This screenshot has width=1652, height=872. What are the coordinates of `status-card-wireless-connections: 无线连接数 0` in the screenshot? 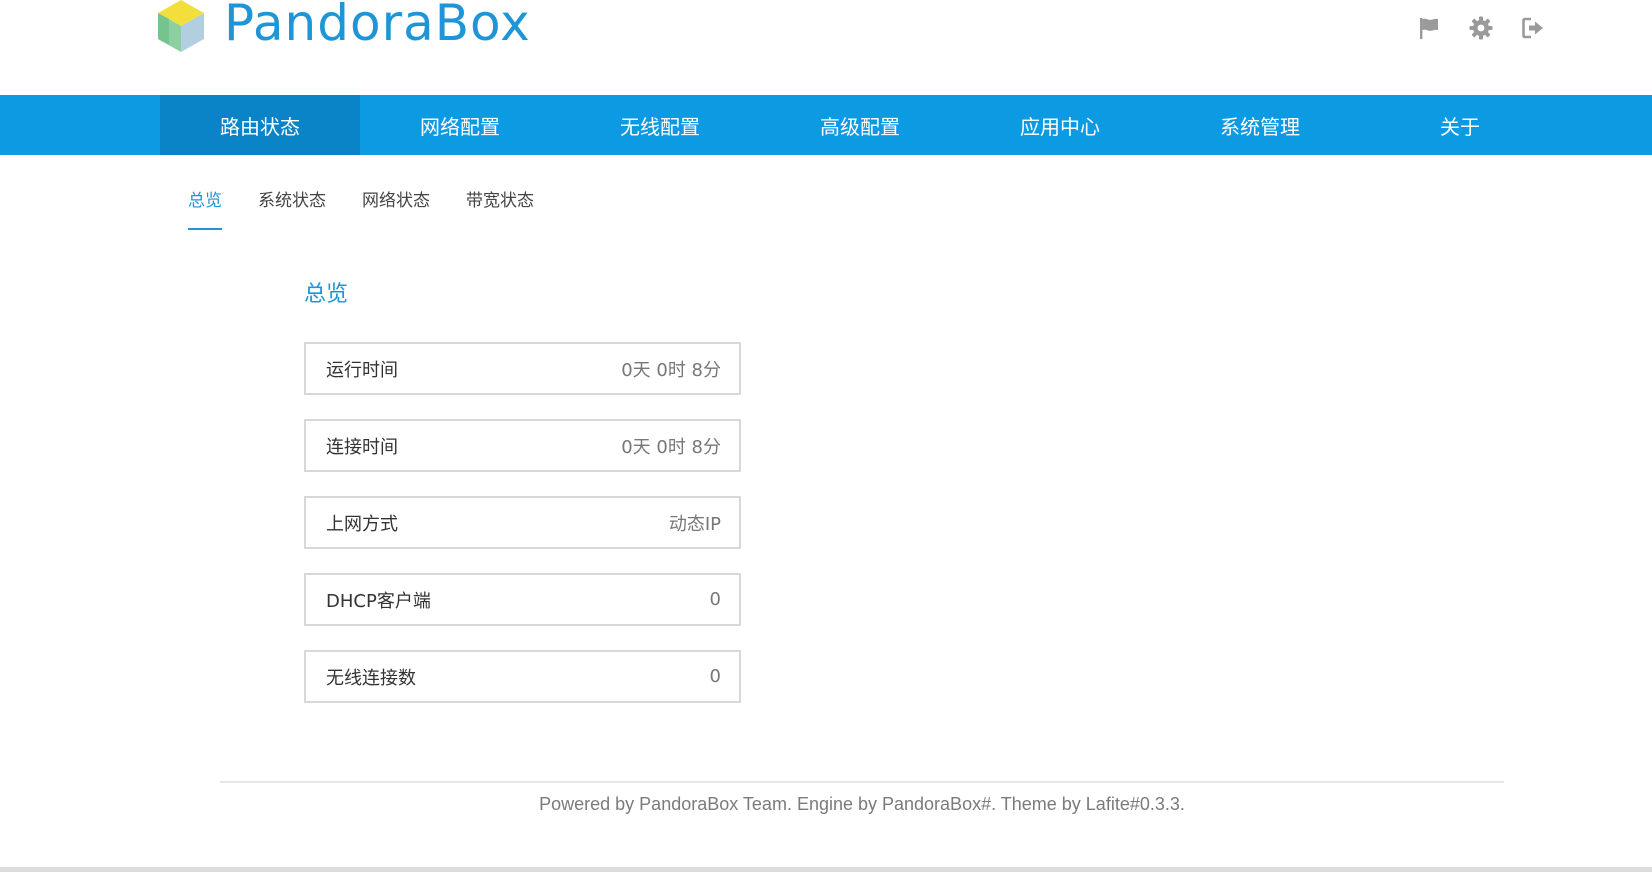 It's located at (522, 676).